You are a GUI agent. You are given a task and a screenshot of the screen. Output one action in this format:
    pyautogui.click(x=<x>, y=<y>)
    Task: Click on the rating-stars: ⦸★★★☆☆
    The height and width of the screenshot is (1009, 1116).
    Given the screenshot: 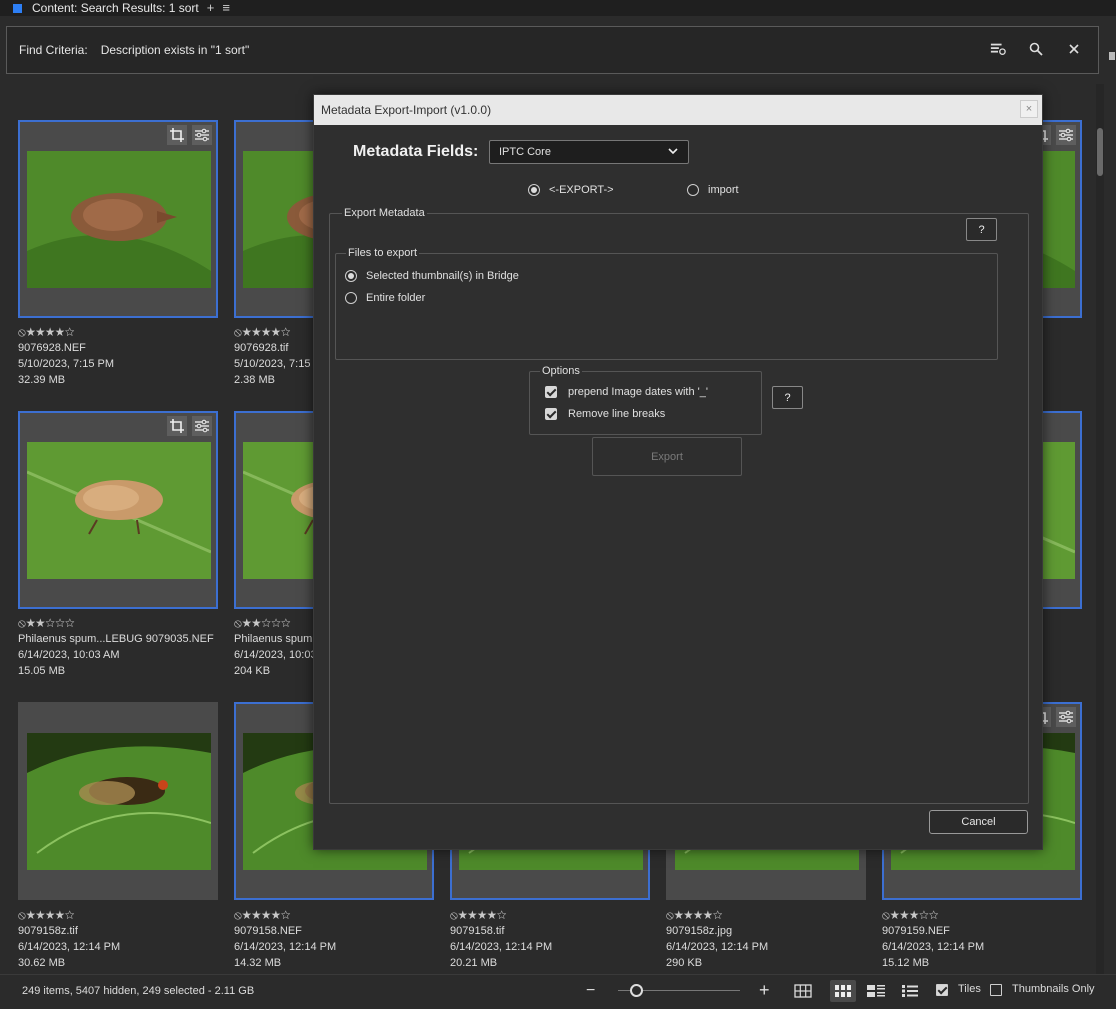 What is the action you would take?
    pyautogui.click(x=982, y=915)
    